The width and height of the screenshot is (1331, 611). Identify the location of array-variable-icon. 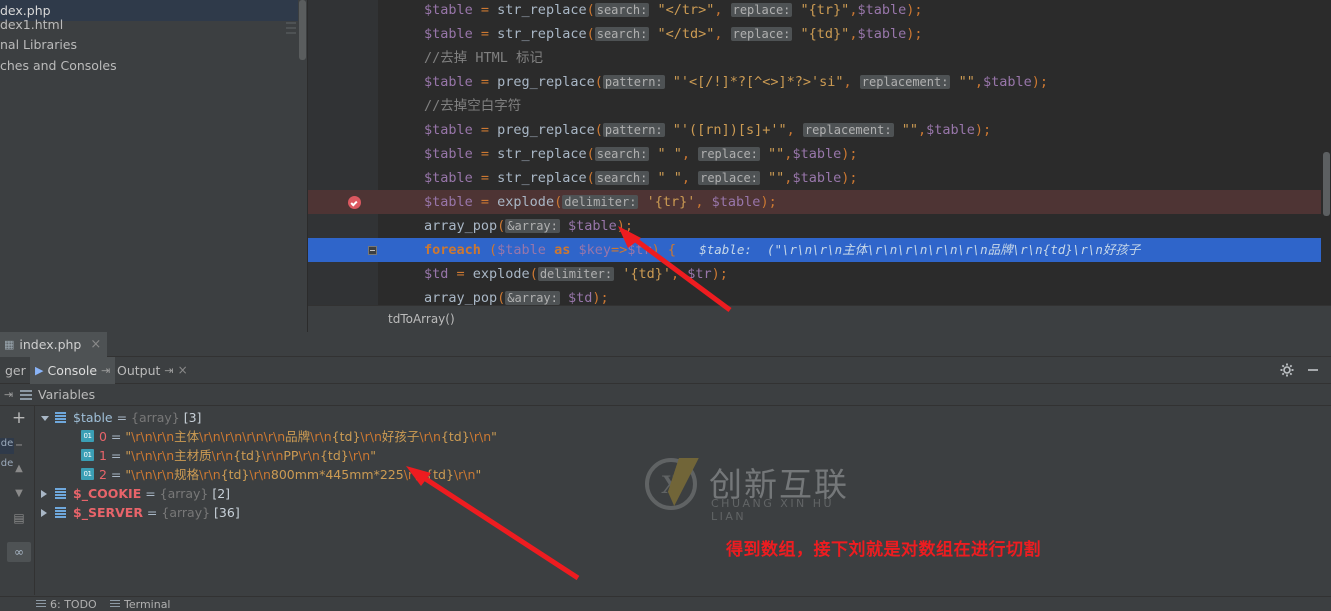
(60, 513).